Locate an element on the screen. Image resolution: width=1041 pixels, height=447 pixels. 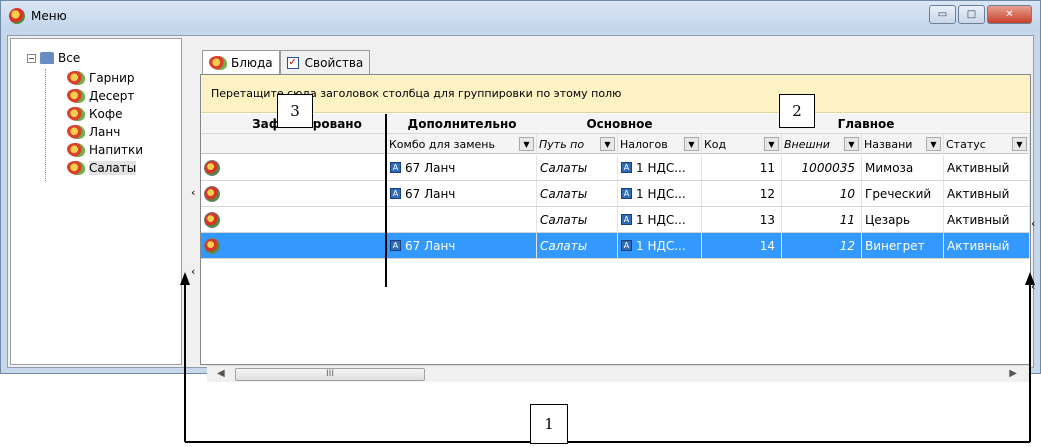
arrow-right-head is located at coordinates (1030, 278).